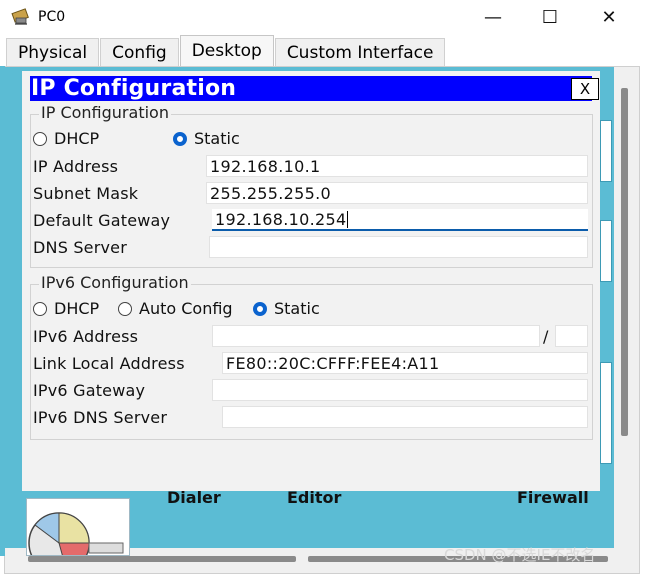  What do you see at coordinates (624, 262) in the screenshot?
I see `vertical-scrollbar` at bounding box center [624, 262].